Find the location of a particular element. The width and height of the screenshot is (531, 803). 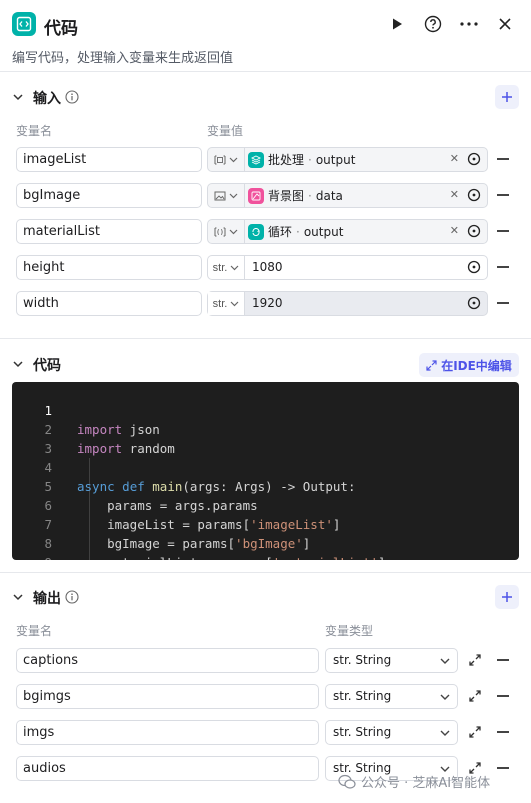

ref-node-name: 批处理 is located at coordinates (286, 160).